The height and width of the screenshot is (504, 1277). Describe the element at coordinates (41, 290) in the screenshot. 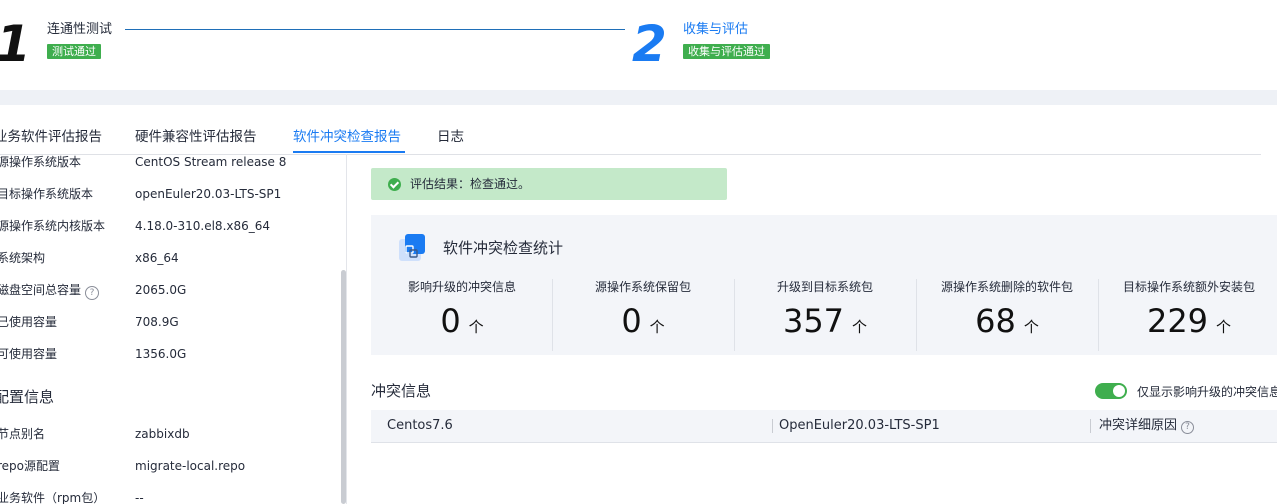

I see `info-label-text: 磁盘空间总容量` at that location.